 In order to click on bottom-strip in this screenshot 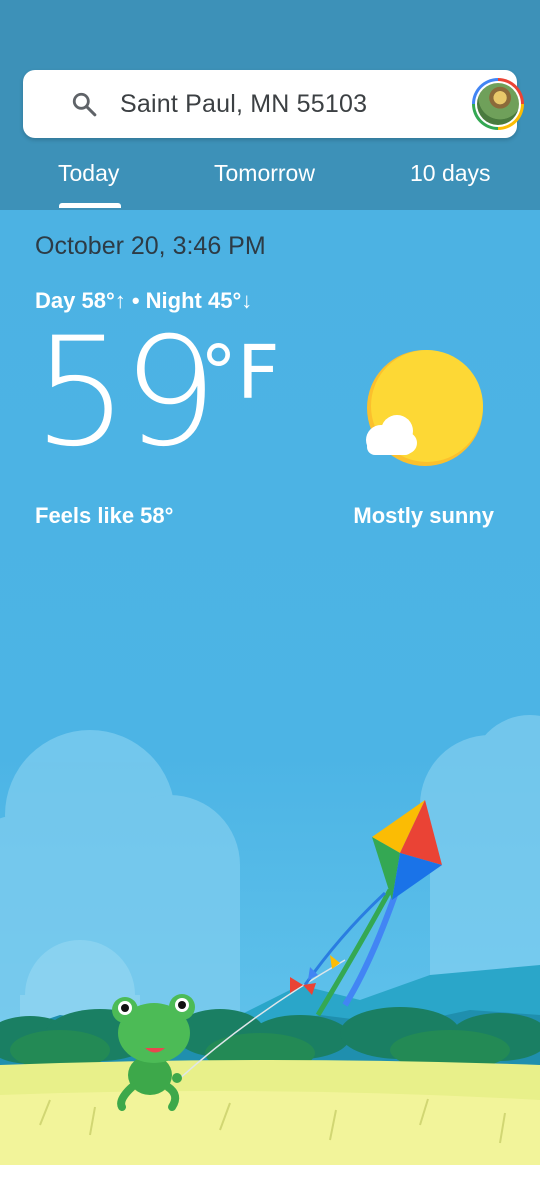, I will do `click(270, 1182)`.